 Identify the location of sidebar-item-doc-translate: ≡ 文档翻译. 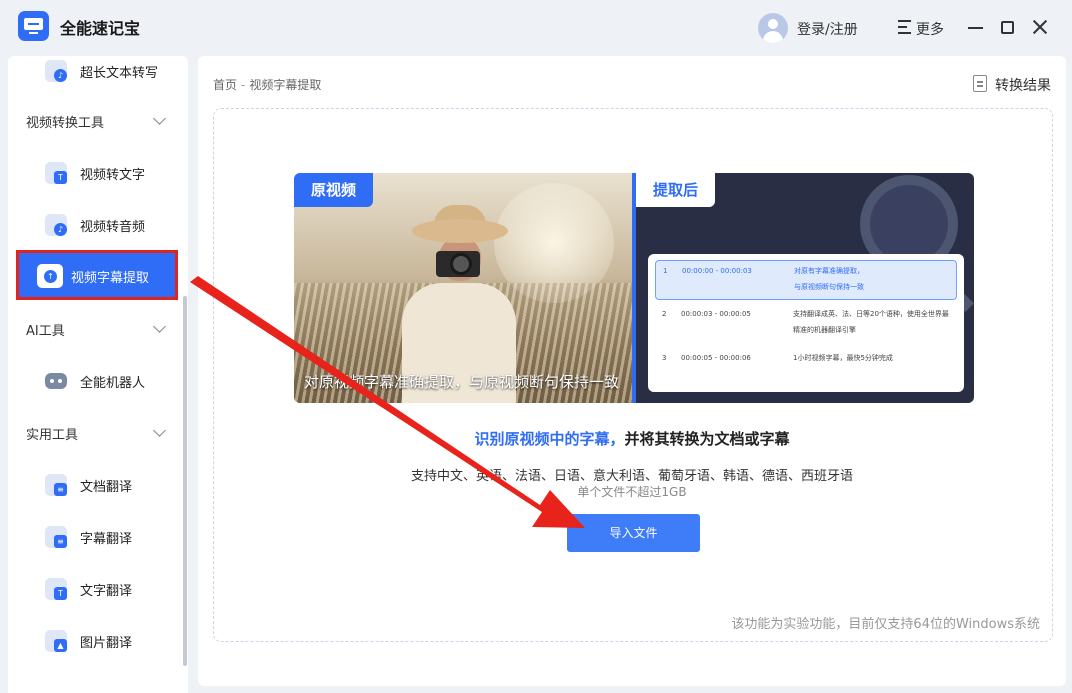
(97, 485).